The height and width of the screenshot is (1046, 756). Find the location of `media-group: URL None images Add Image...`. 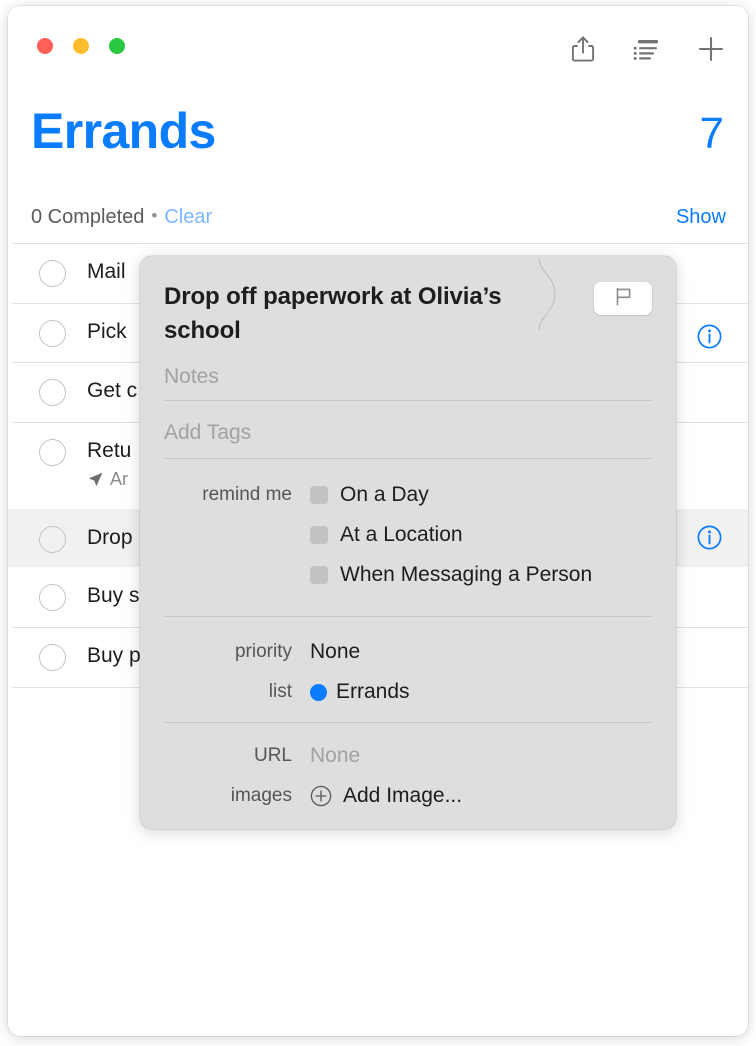

media-group: URL None images Add Image... is located at coordinates (408, 776).